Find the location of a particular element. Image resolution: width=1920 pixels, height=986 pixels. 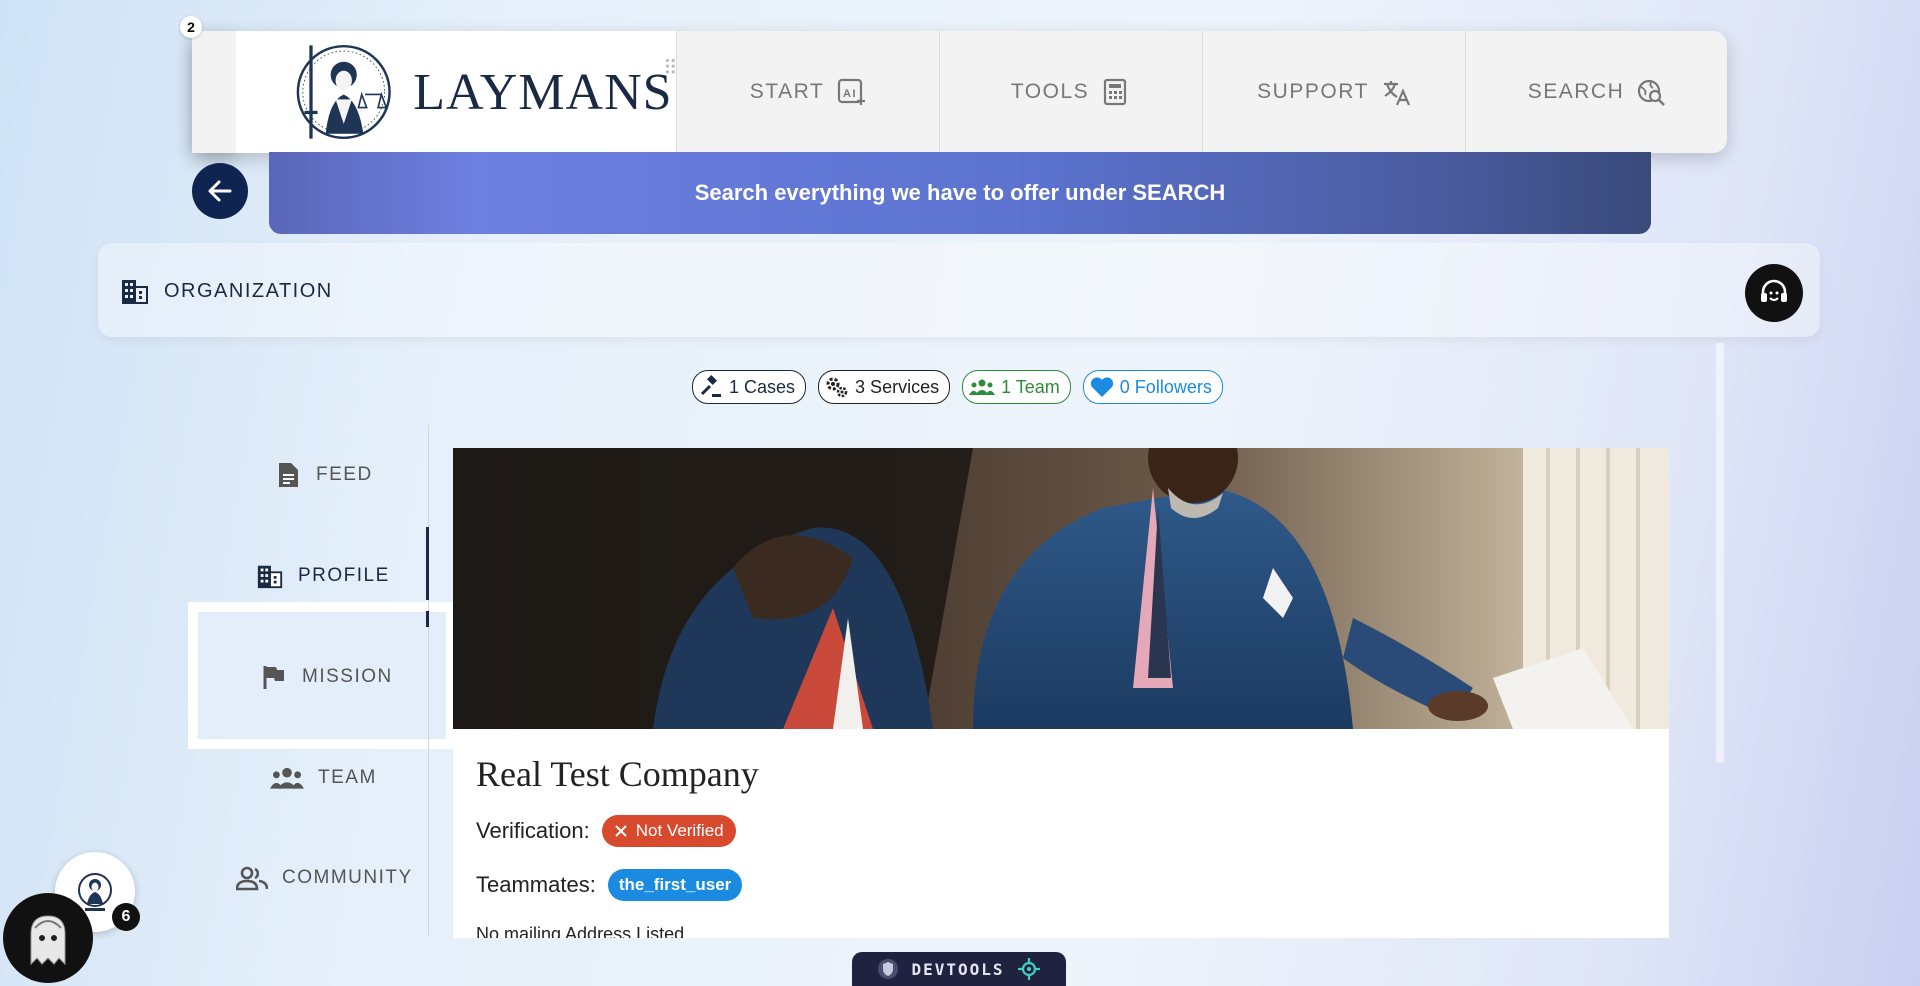

nav-counter-badge: 2 is located at coordinates (191, 27).